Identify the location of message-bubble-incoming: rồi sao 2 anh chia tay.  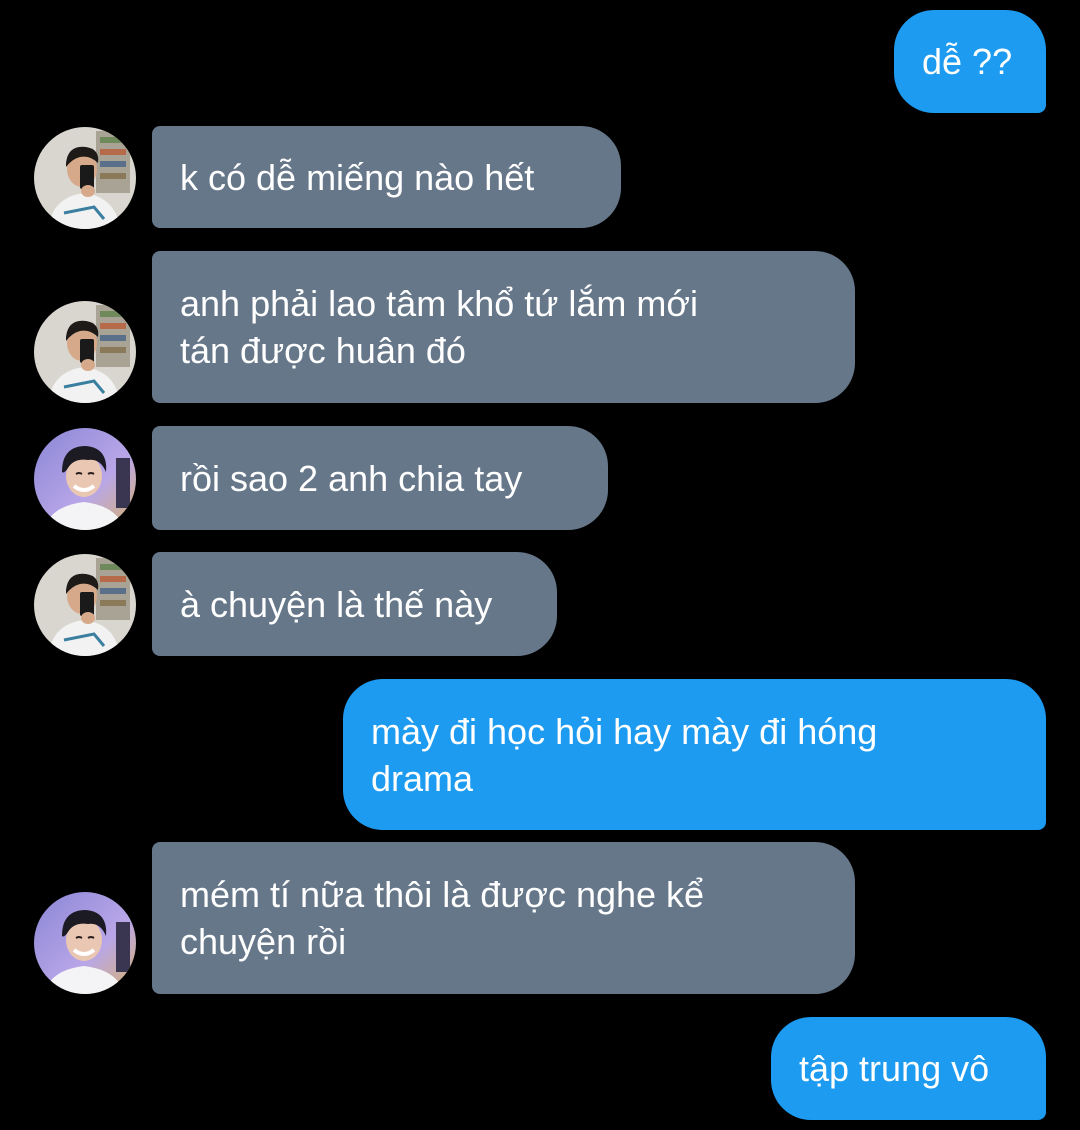
(380, 478).